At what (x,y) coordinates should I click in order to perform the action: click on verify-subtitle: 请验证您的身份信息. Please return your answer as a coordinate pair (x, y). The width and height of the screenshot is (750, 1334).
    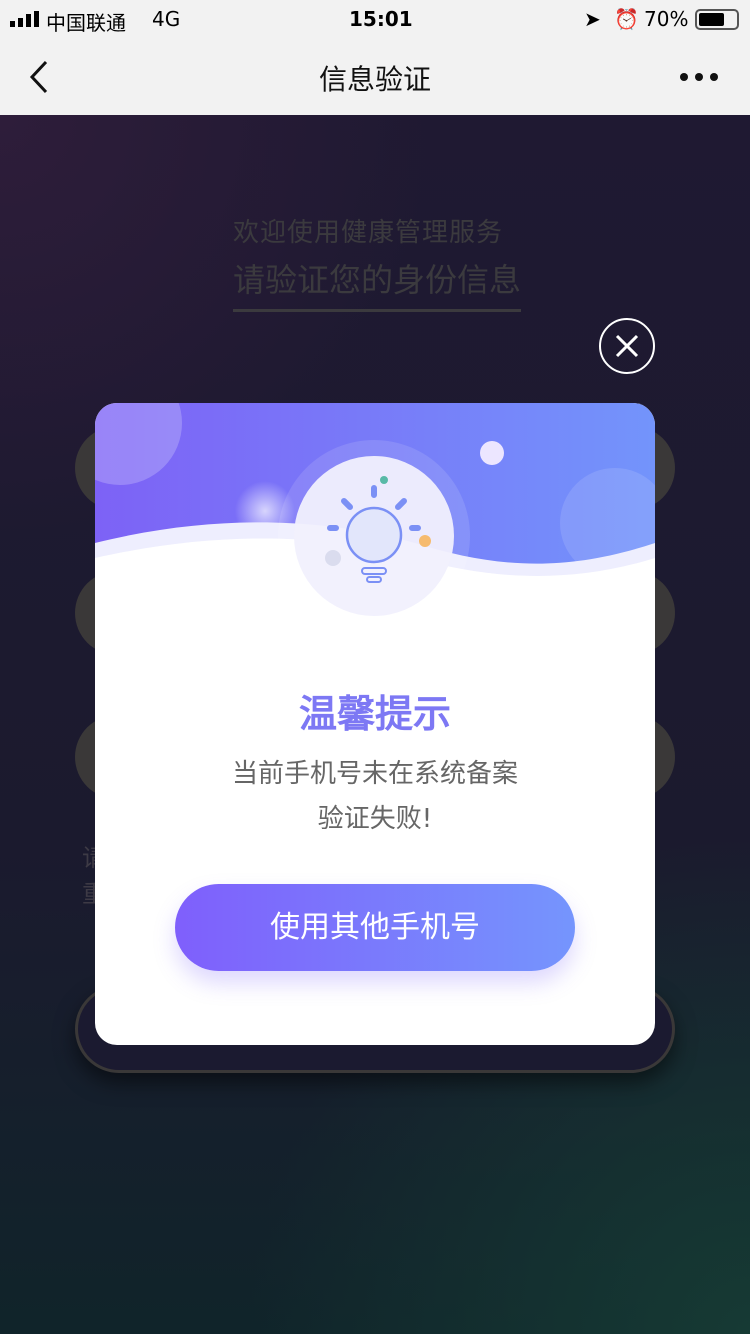
    Looking at the image, I should click on (377, 283).